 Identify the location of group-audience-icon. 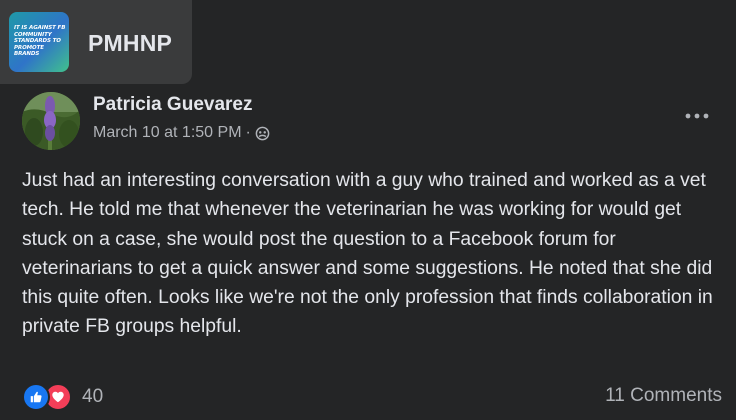
(262, 133).